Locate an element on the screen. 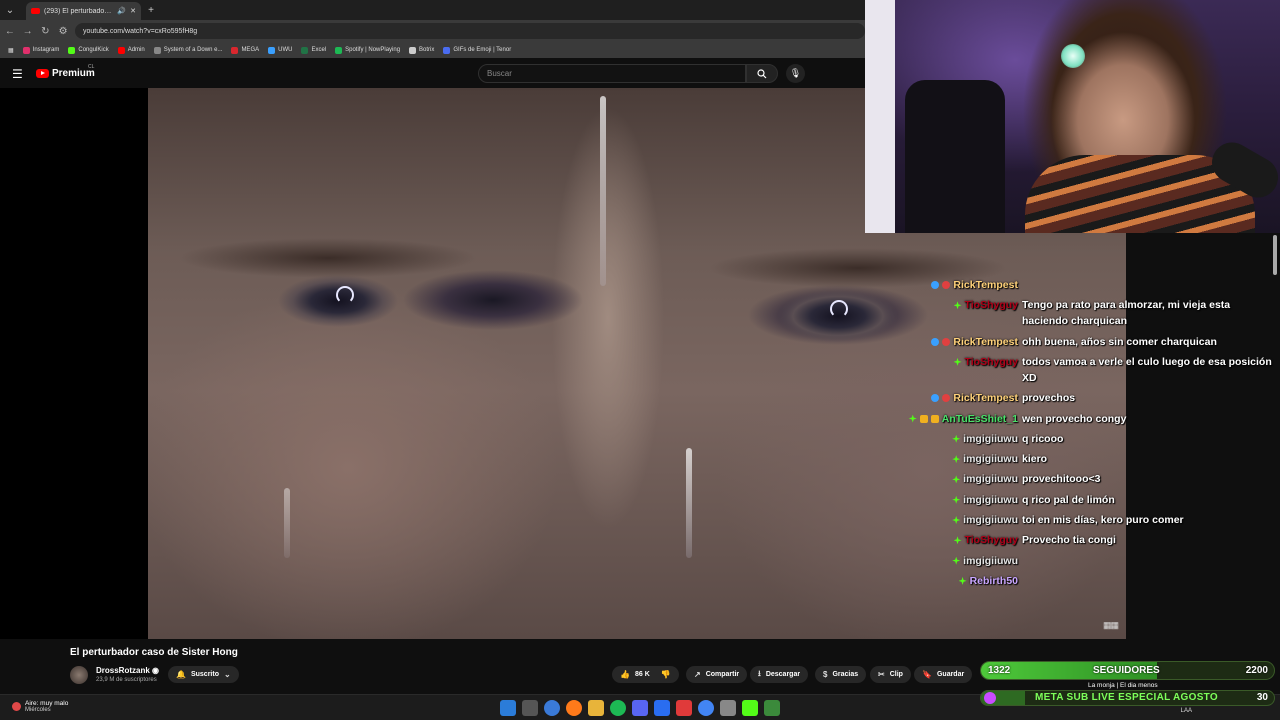  search-button is located at coordinates (762, 73).